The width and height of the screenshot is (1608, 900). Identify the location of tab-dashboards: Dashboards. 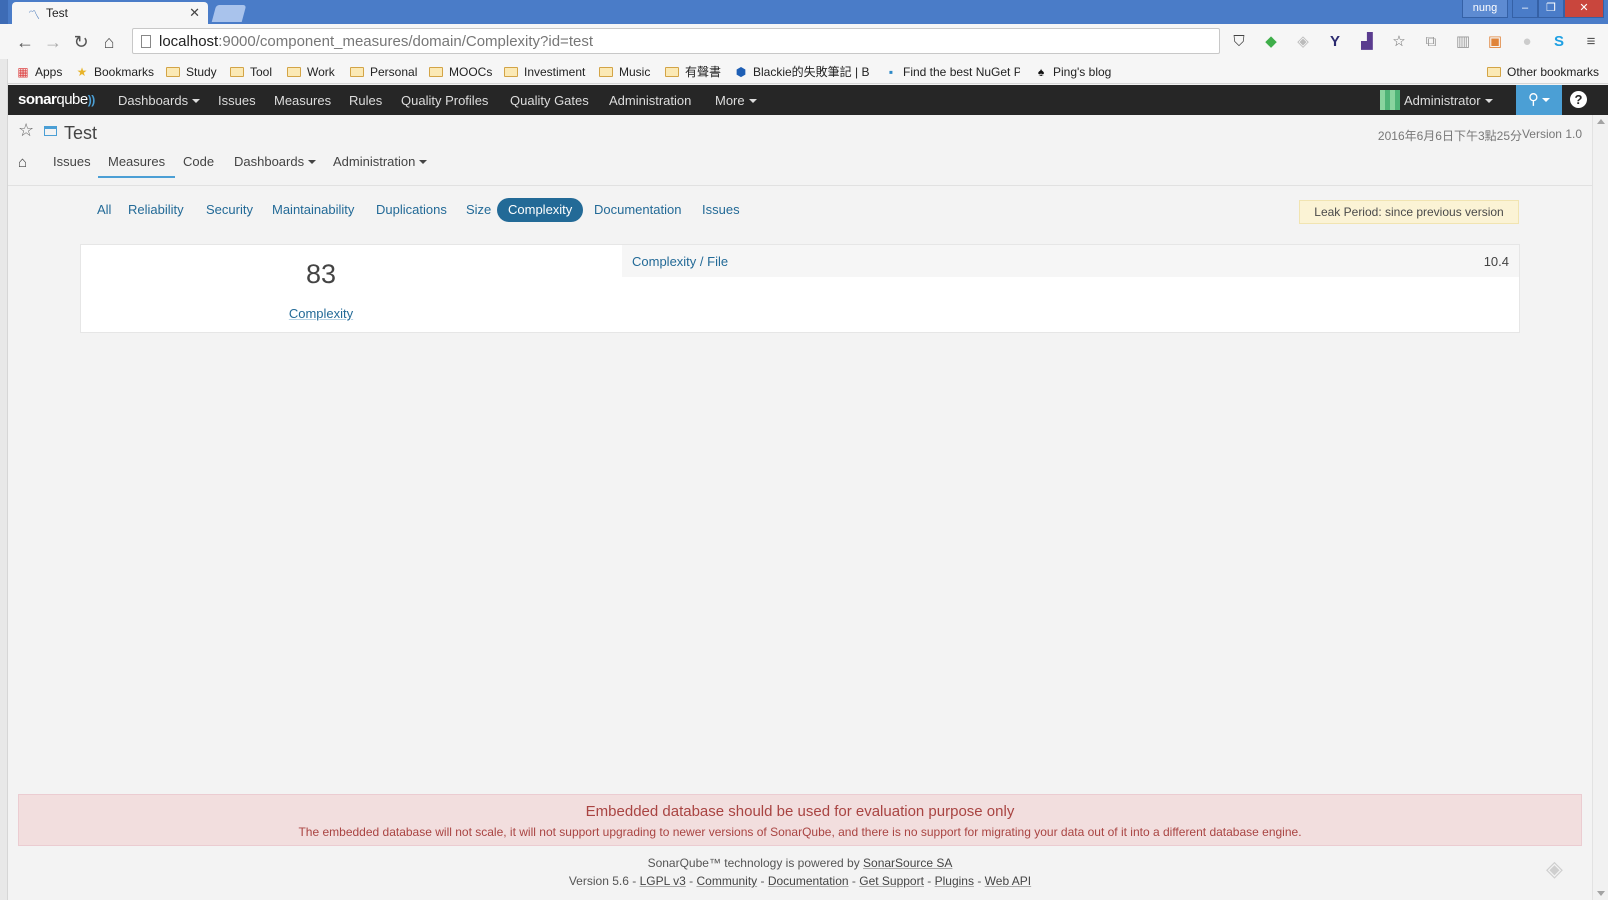
(275, 166).